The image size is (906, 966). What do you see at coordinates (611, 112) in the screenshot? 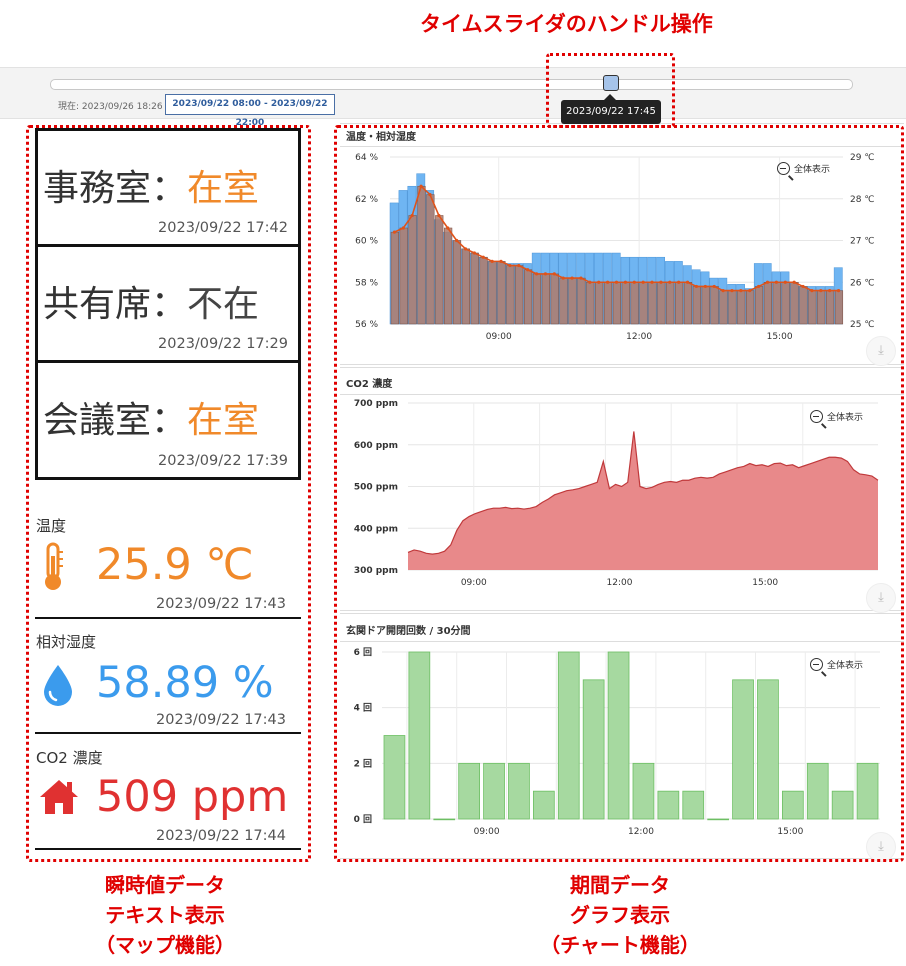
I see `handle-time-tooltip: 2023/09/22 17:45` at bounding box center [611, 112].